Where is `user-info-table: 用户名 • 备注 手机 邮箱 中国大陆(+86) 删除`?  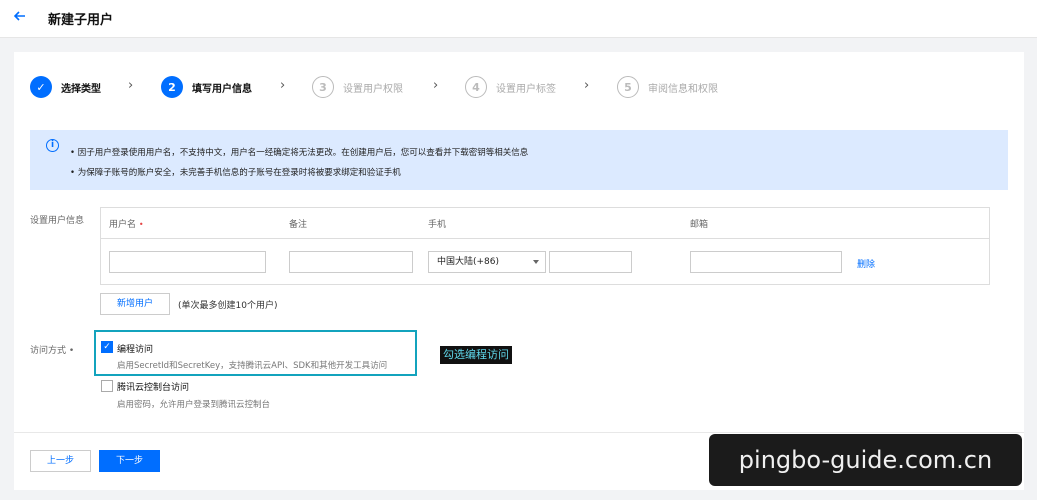
user-info-table: 用户名 • 备注 手机 邮箱 中国大陆(+86) 删除 is located at coordinates (545, 246).